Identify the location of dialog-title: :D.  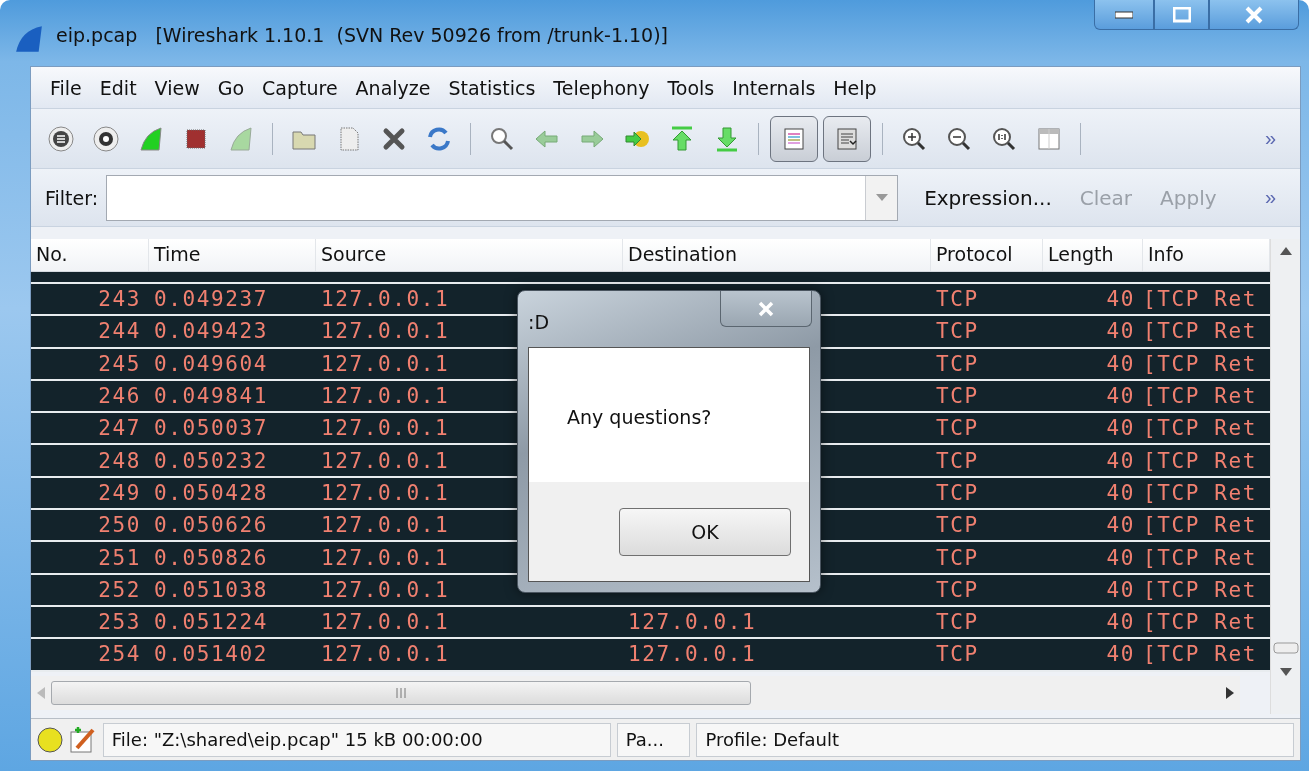
(539, 322).